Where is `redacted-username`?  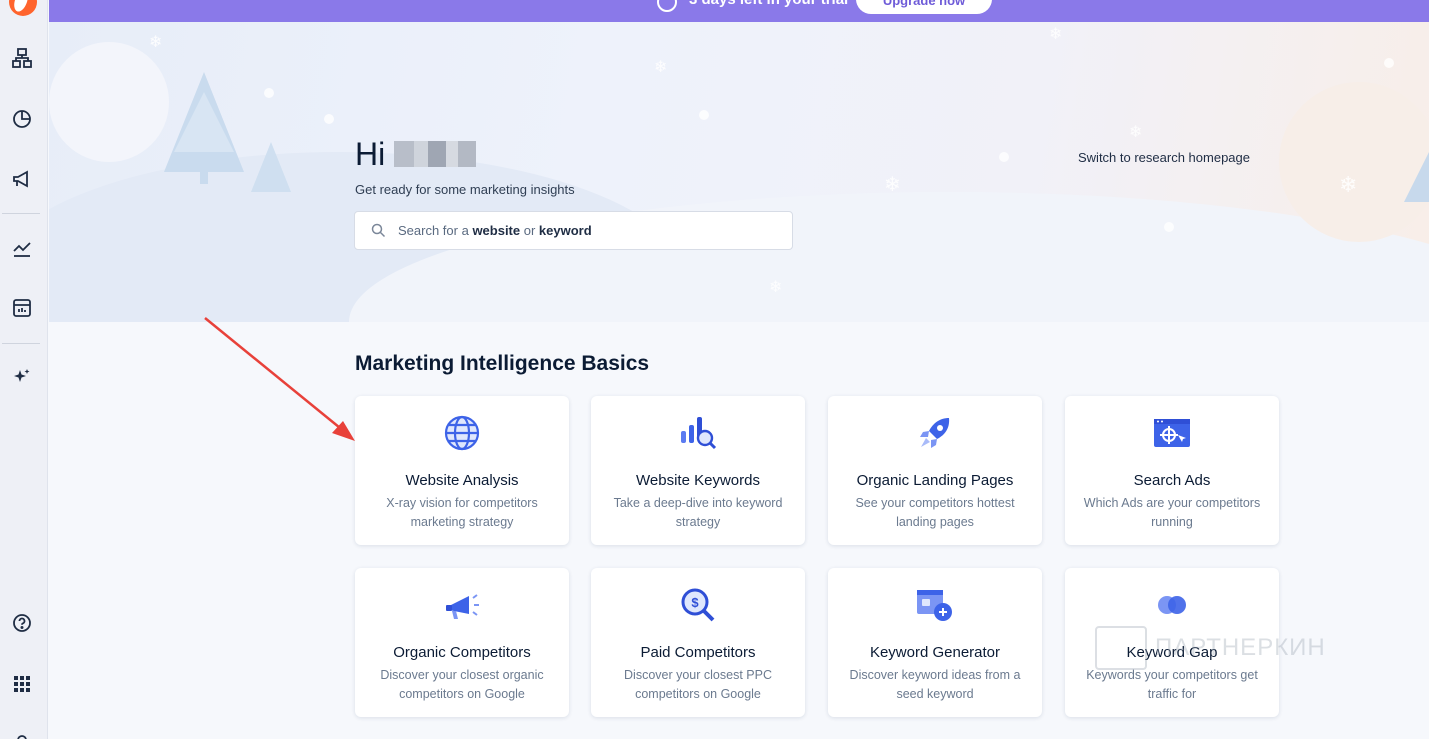
redacted-username is located at coordinates (435, 154).